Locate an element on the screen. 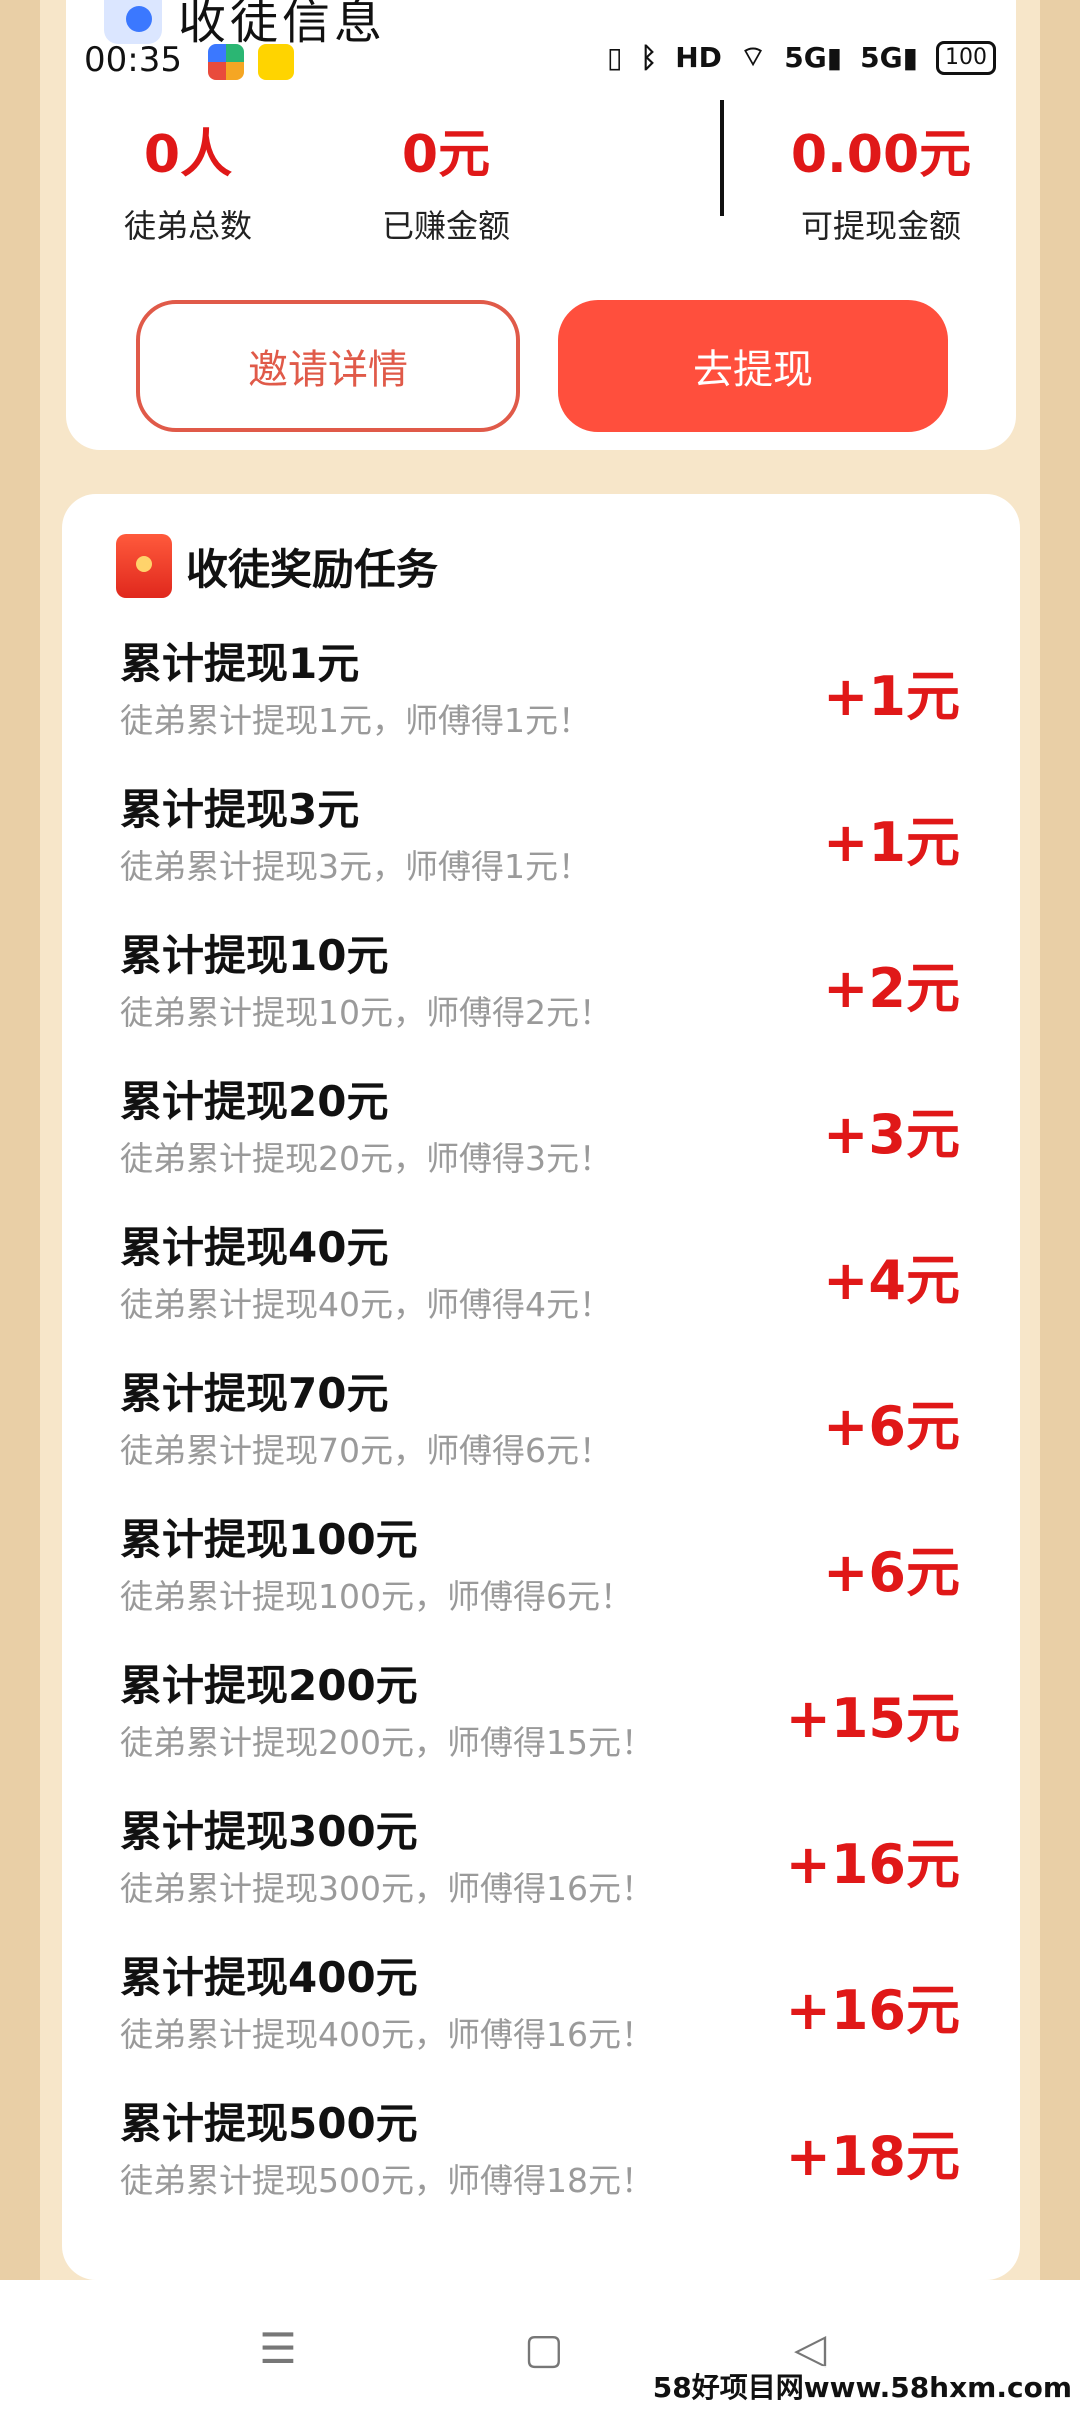 Image resolution: width=1080 pixels, height=2412 pixels. page-header: 收徒信息 is located at coordinates (245, 25).